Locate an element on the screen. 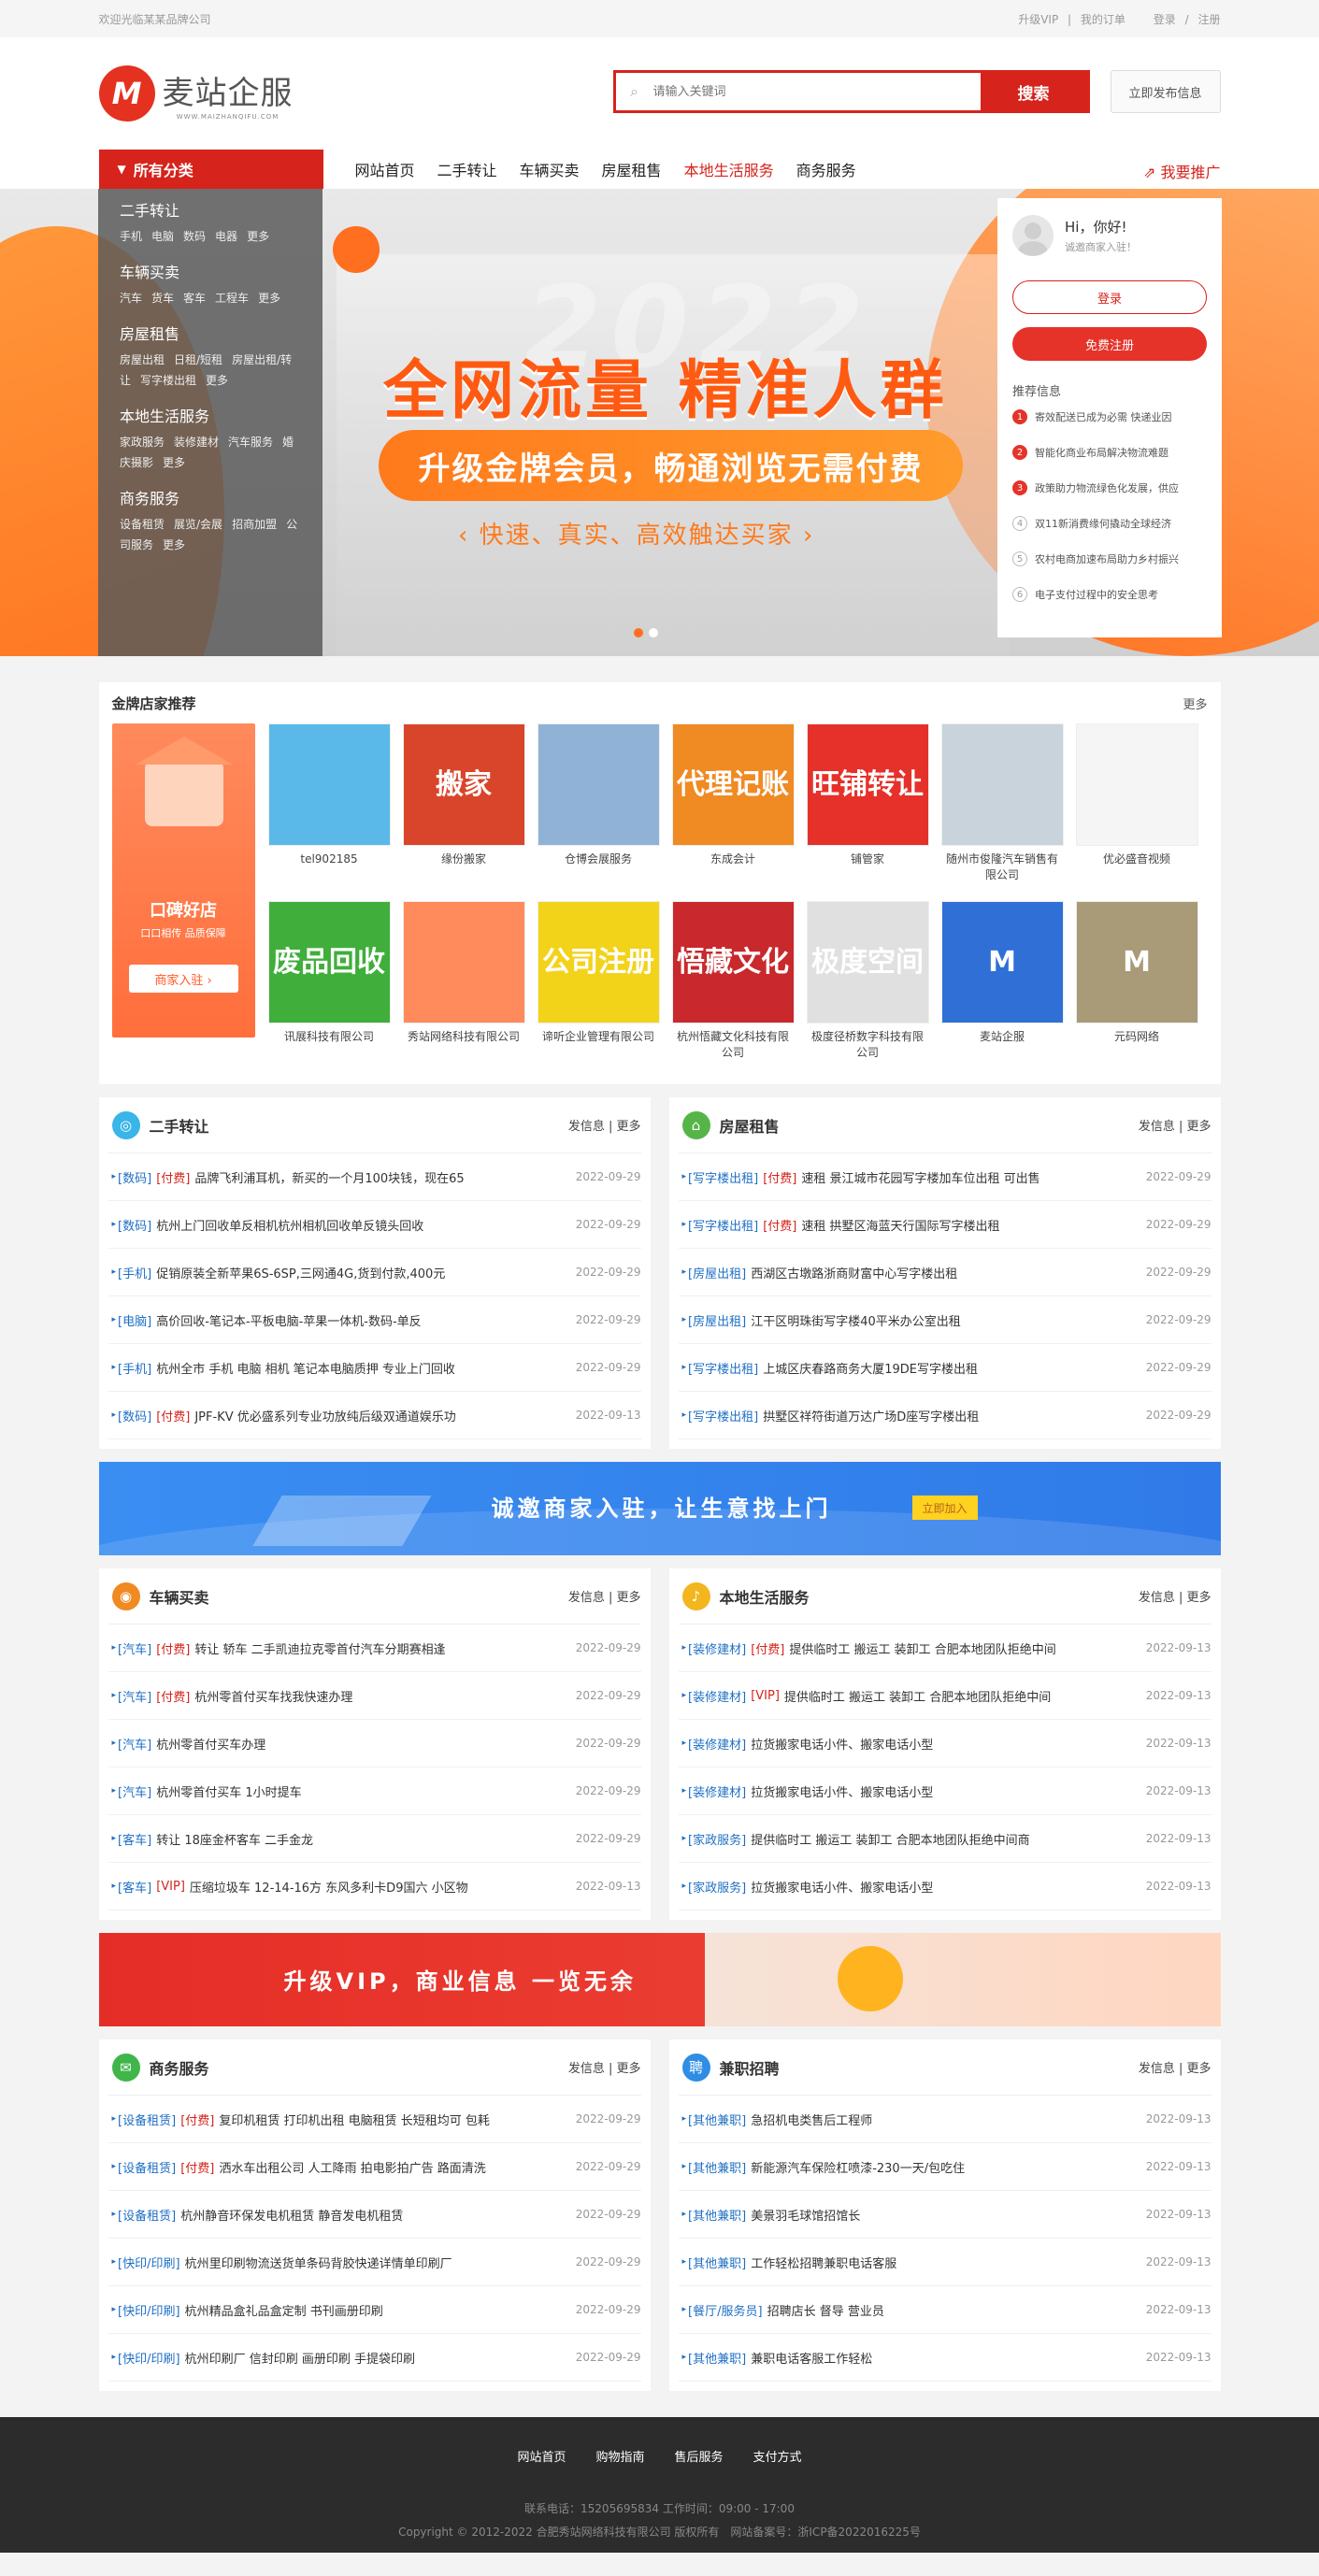 The width and height of the screenshot is (1319, 2576). shop-card: 搬家 缘份搬家 is located at coordinates (463, 812).